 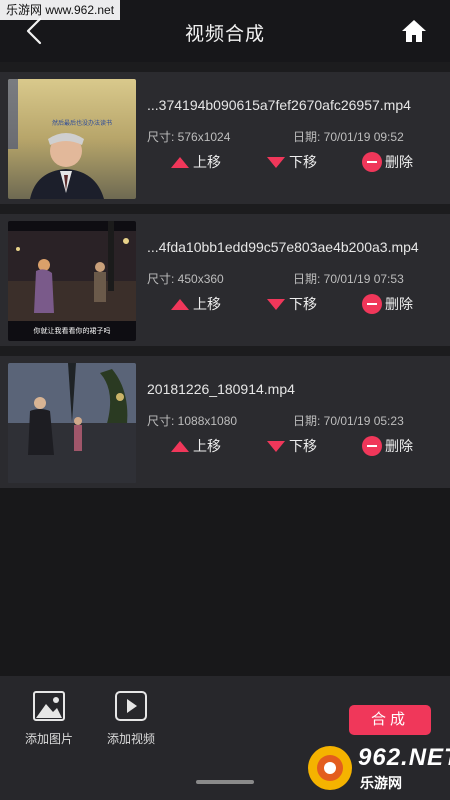 I want to click on brand-watermark: 962.NET 乐游网, so click(x=377, y=769).